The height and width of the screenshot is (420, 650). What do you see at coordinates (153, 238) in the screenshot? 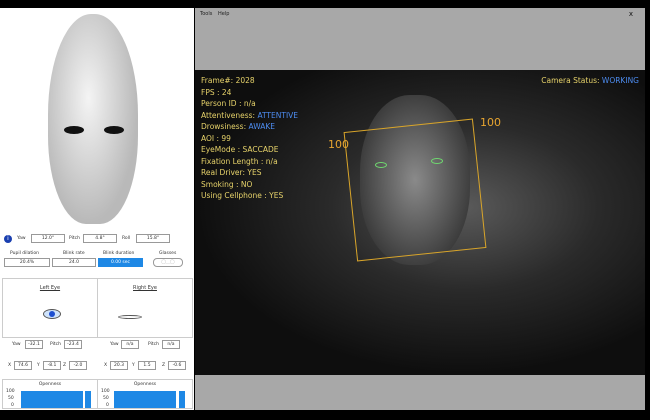
I see `roll-value: 15.8°` at bounding box center [153, 238].